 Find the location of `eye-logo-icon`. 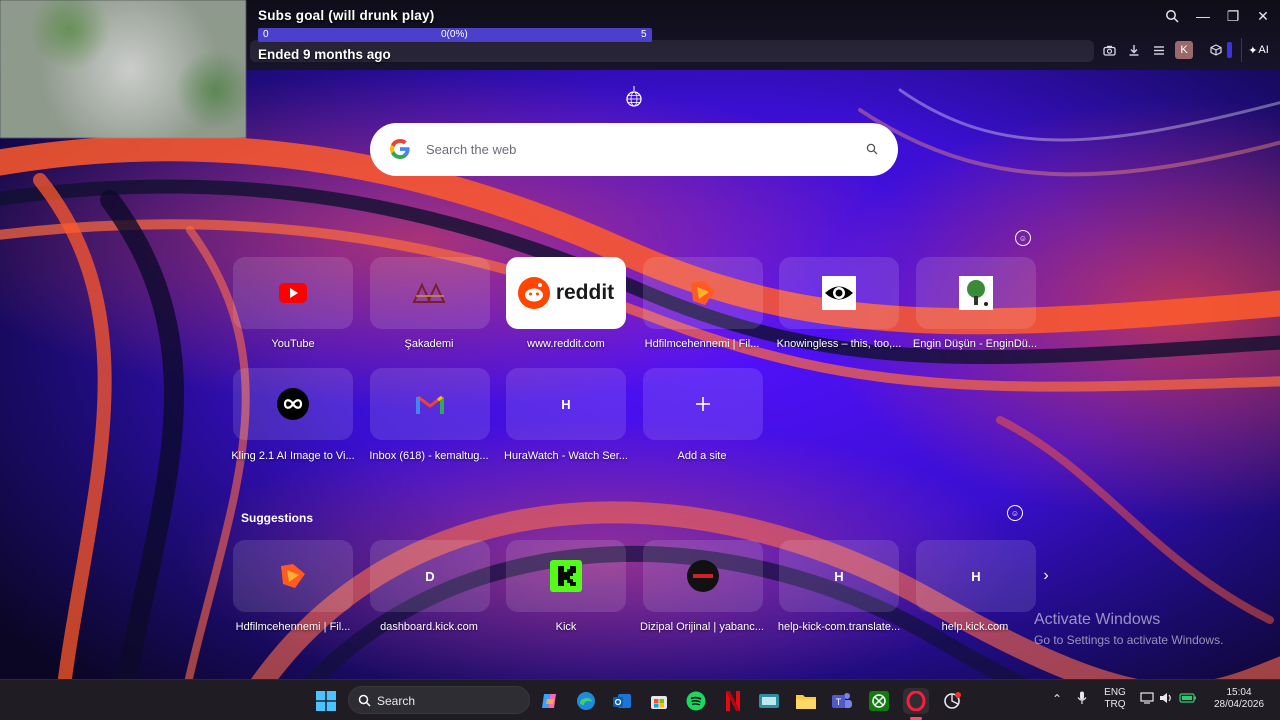

eye-logo-icon is located at coordinates (839, 293).